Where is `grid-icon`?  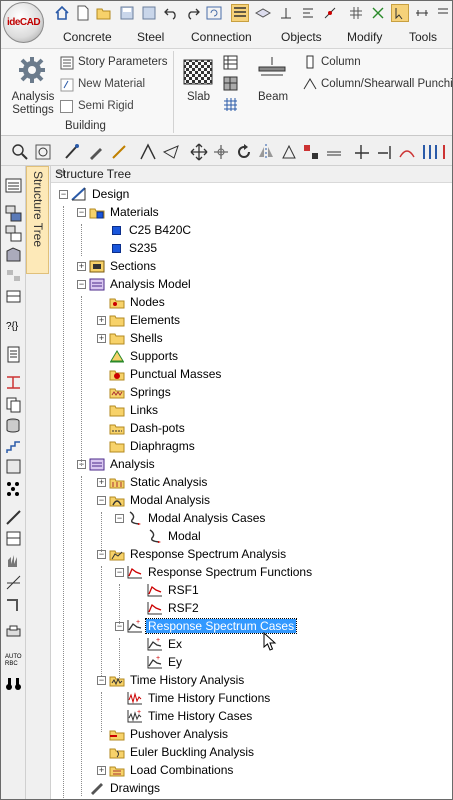 grid-icon is located at coordinates (356, 13).